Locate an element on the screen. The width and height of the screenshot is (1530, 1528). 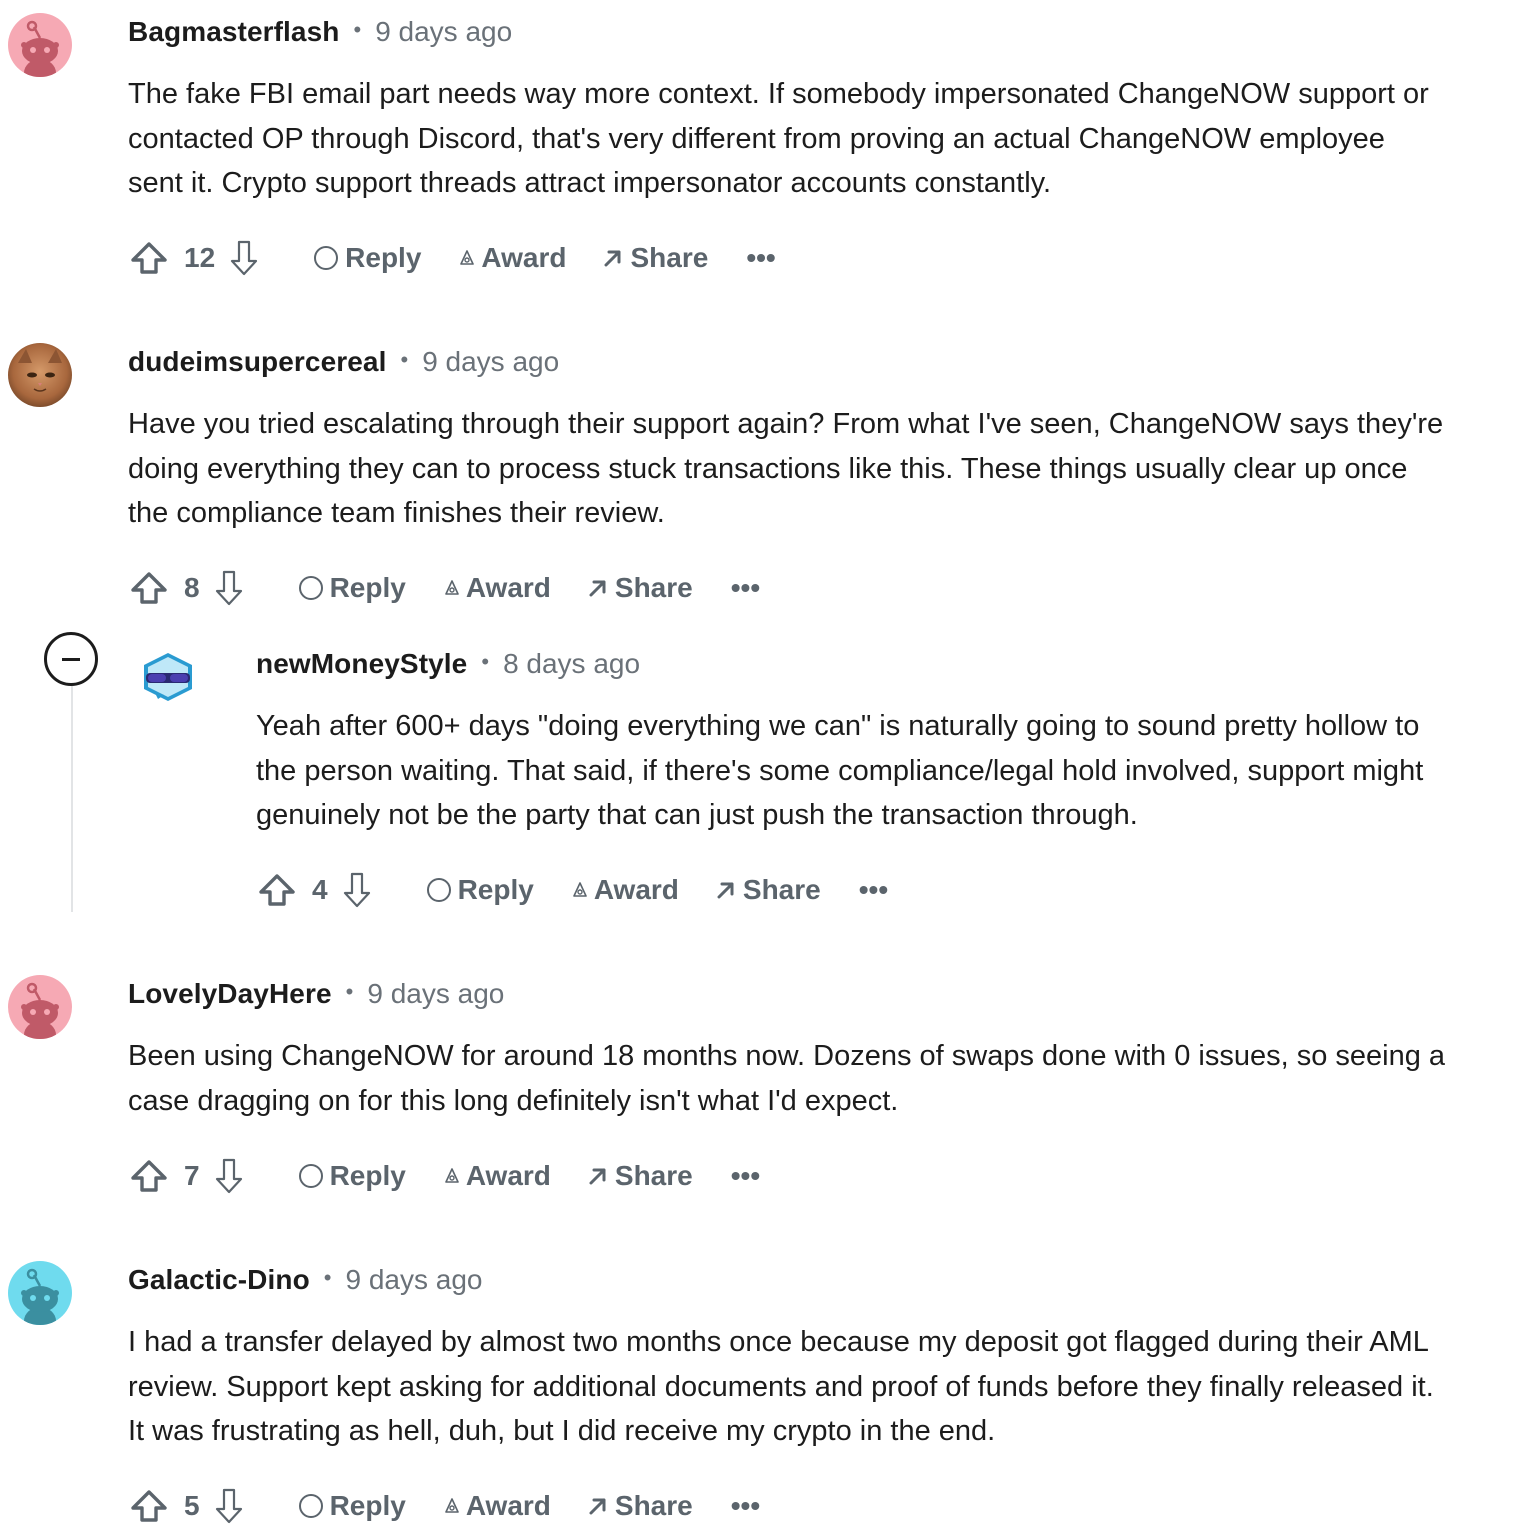
comment-actions: 4 Reply Award Share ••• is located at coordinates (573, 890).